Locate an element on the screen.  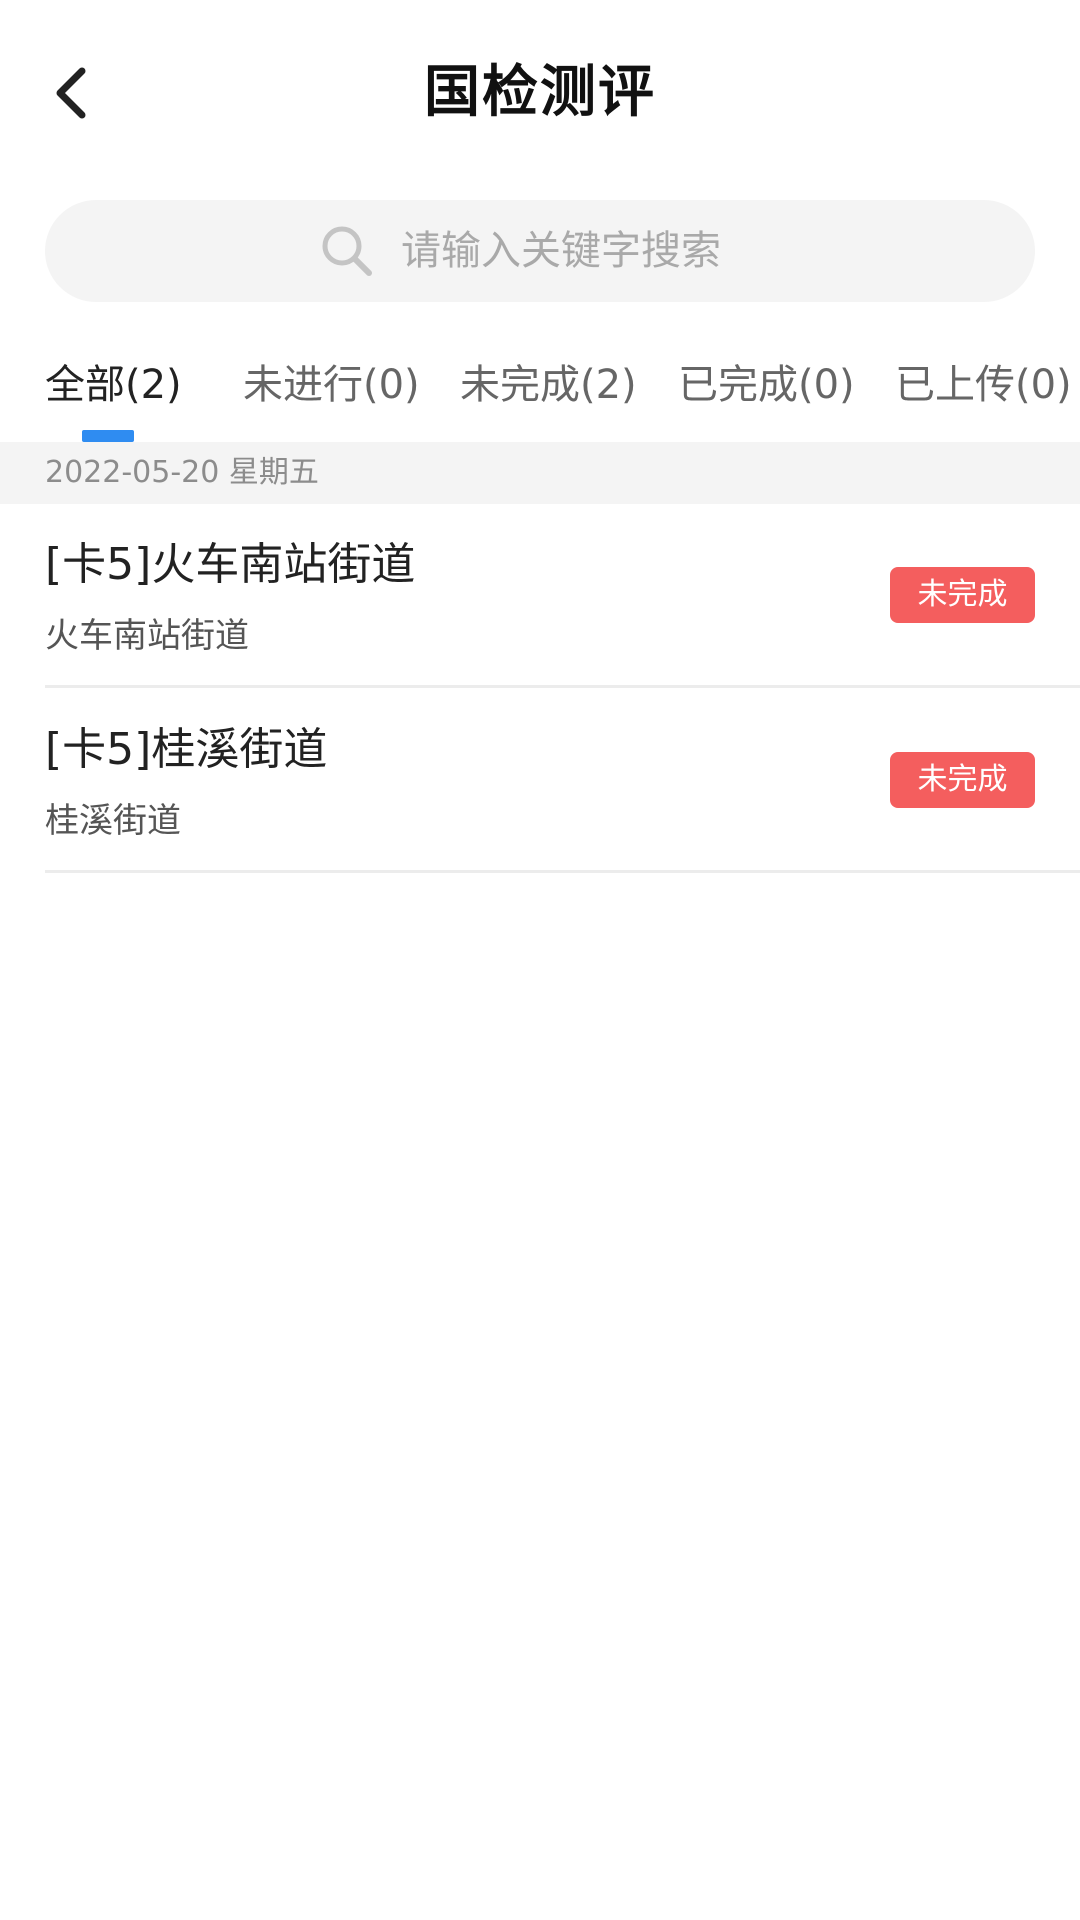
header: 国检测评 is located at coordinates (540, 95).